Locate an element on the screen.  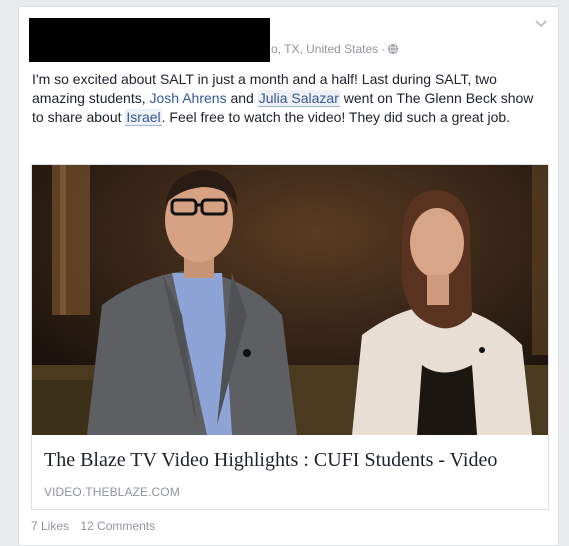
mention-josh-ahrens: Josh Ahrens is located at coordinates (188, 98).